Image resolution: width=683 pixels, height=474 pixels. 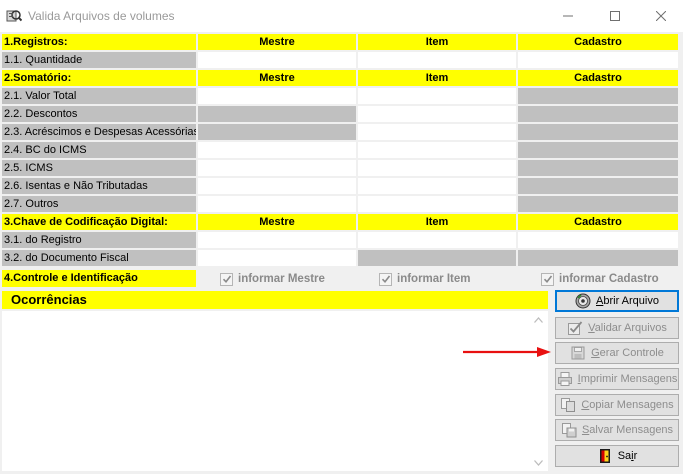 I want to click on value-acrescimos-cadastro, so click(x=598, y=132).